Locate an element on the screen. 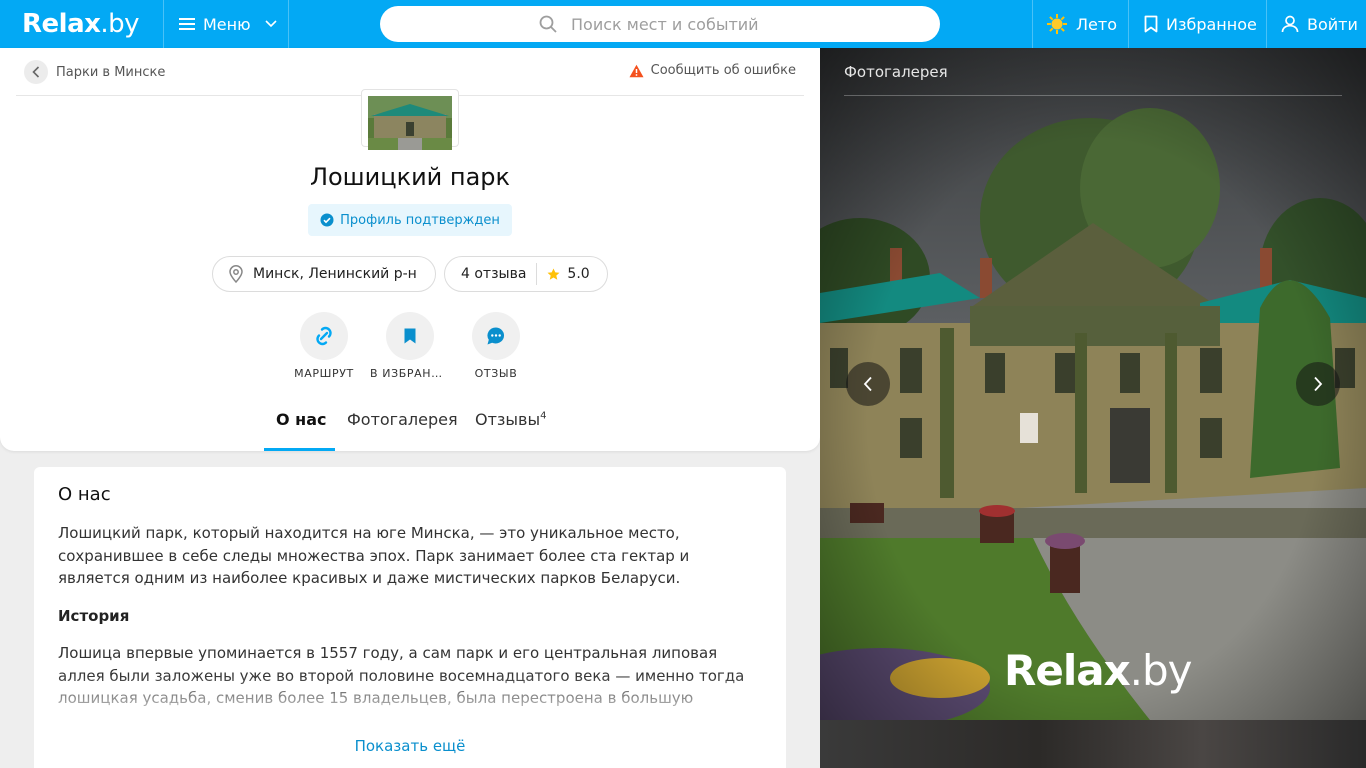 The height and width of the screenshot is (768, 1366). route-action: МАРШРУТ is located at coordinates (324, 346).